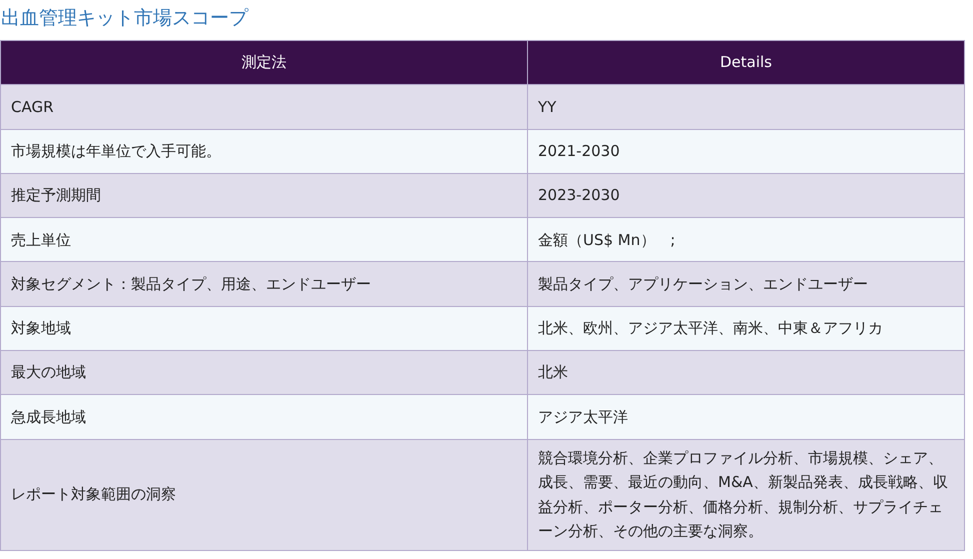  What do you see at coordinates (746, 494) in the screenshot?
I see `table-cell: 競合環境分析、企業プロファイル分析、市場規模、シェア、成長、需要、最近の動向、M&A、新製品発表、成長戦略、収益分析、ポーター分析、価格分析、規制分析、サプライチェーン分析、その他の主要な洞察。` at bounding box center [746, 494].